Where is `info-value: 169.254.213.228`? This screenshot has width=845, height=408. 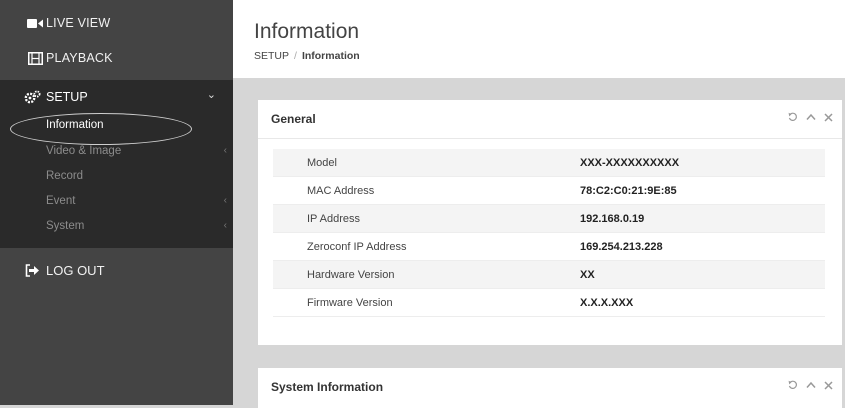
info-value: 169.254.213.228 is located at coordinates (689, 246).